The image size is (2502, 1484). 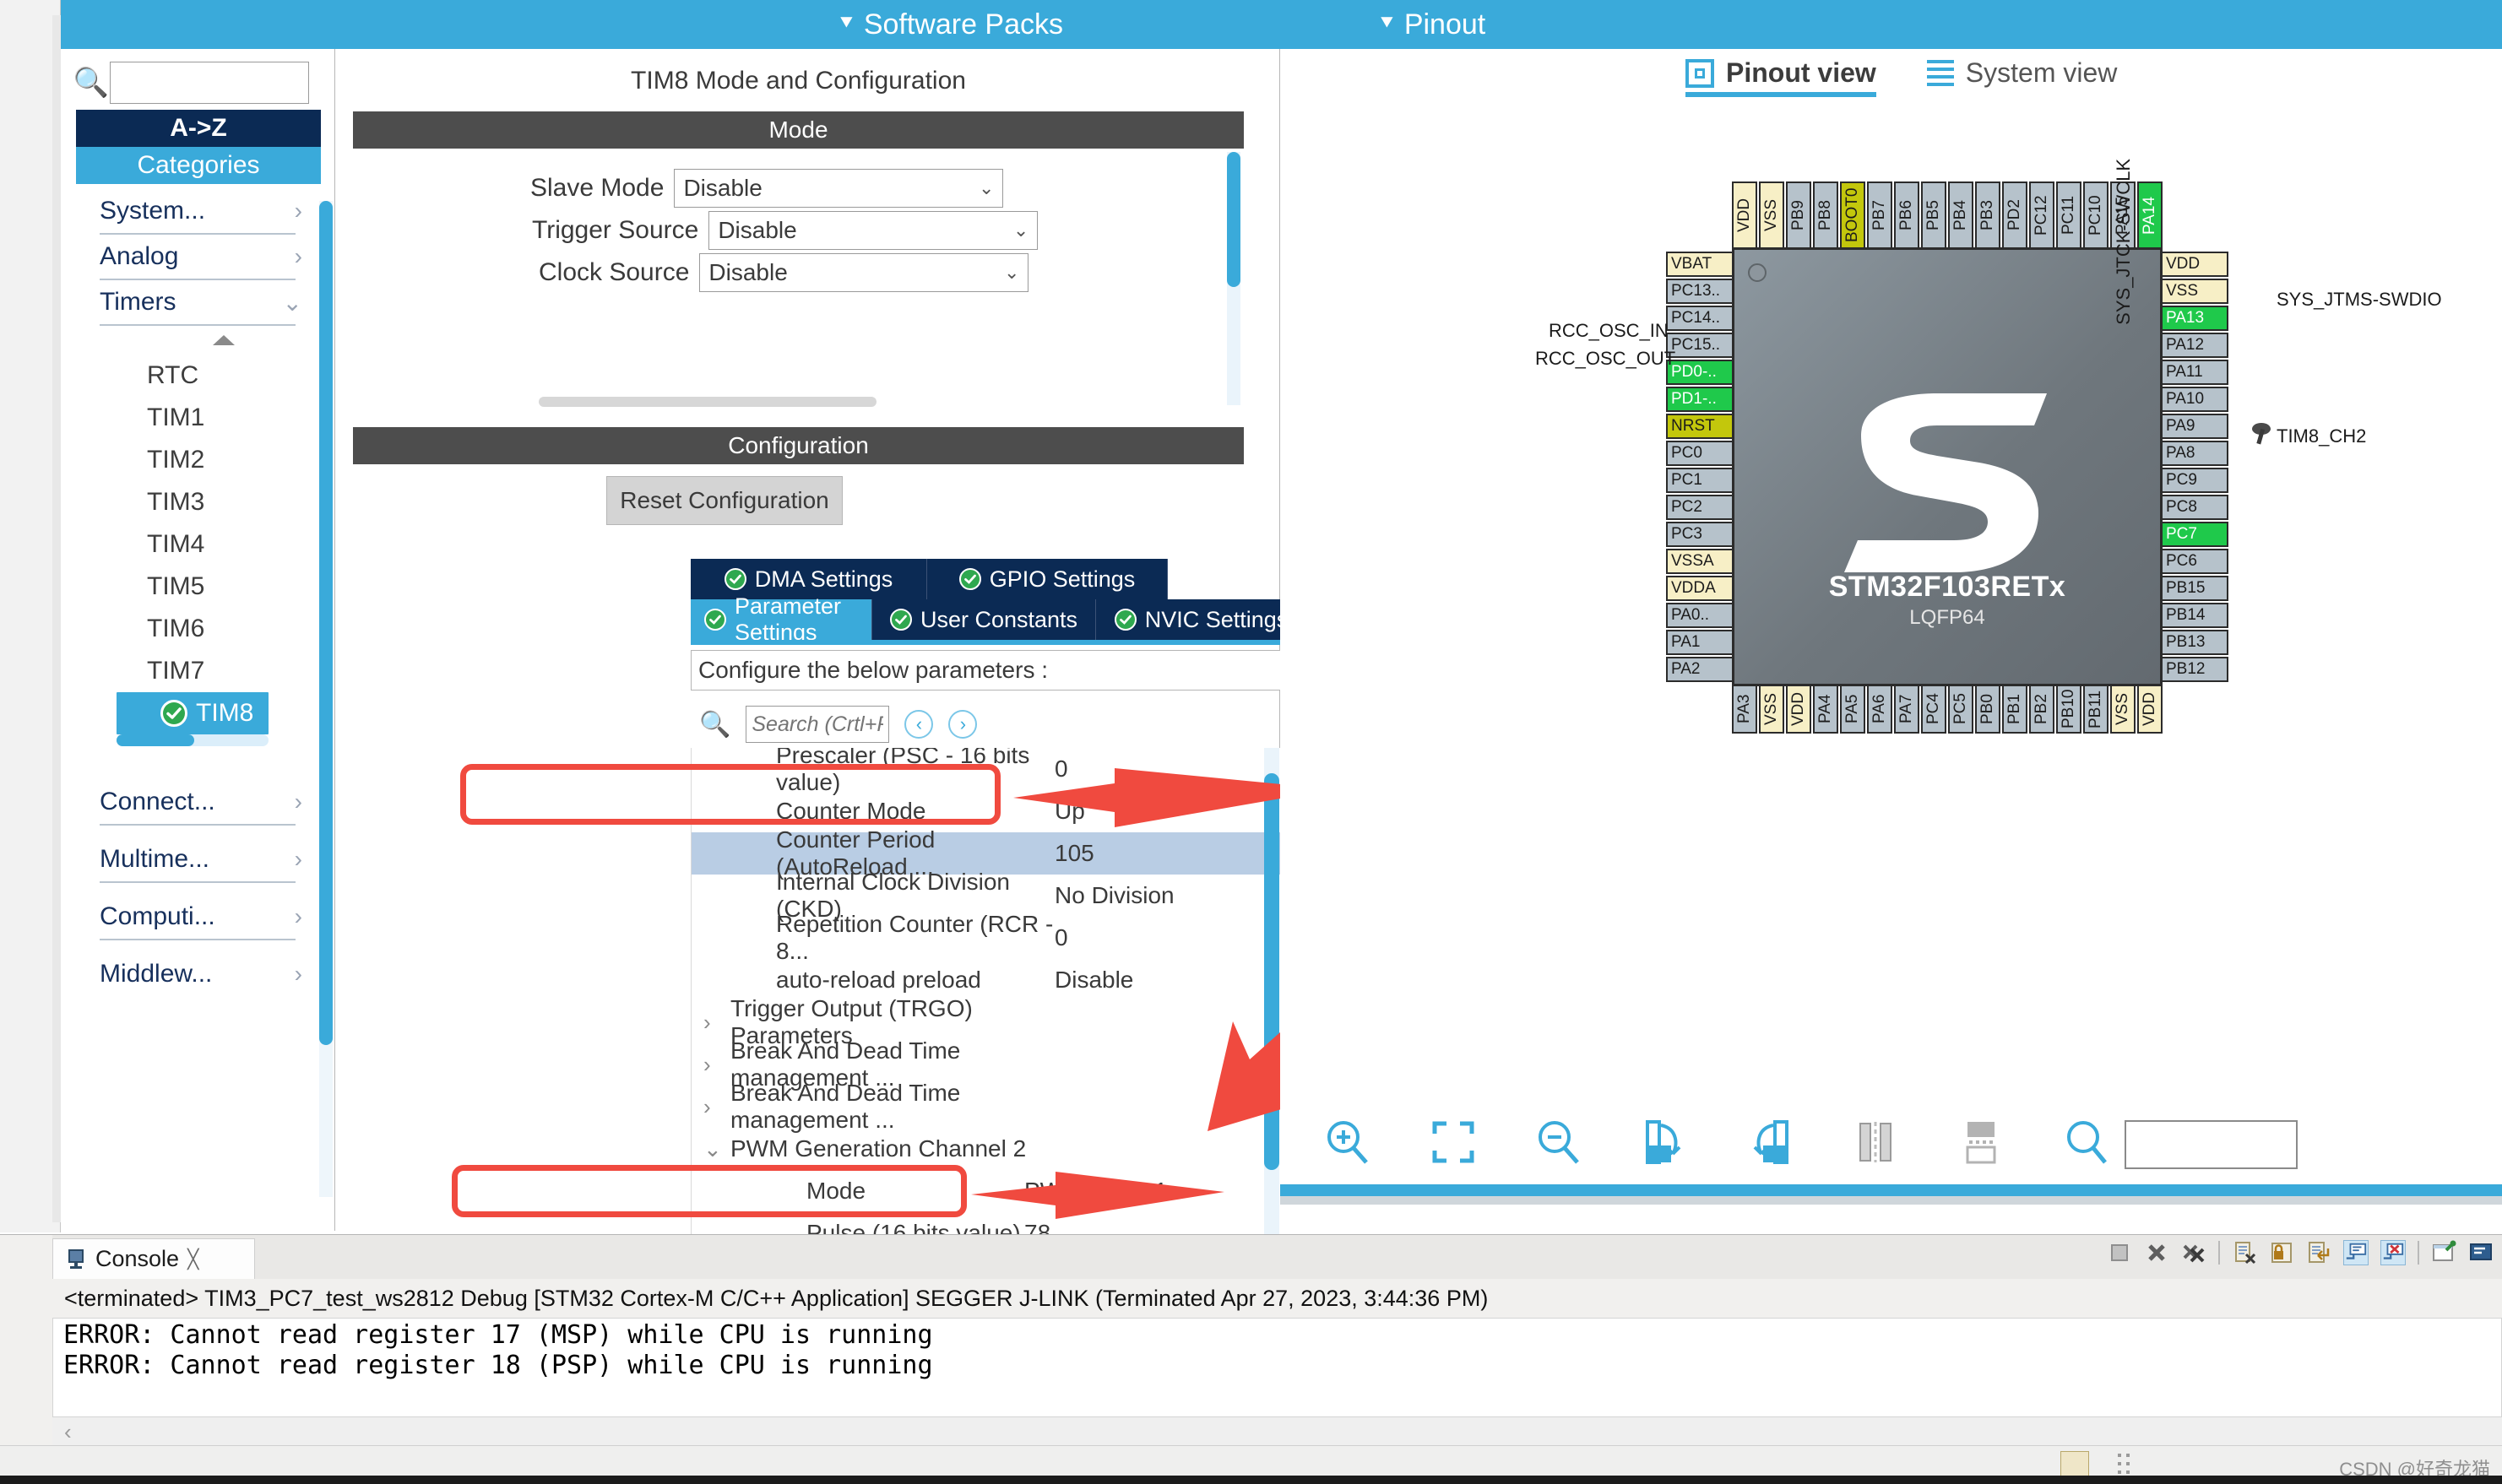 What do you see at coordinates (1987, 709) in the screenshot?
I see `chip-pin-pb0-b: PB0` at bounding box center [1987, 709].